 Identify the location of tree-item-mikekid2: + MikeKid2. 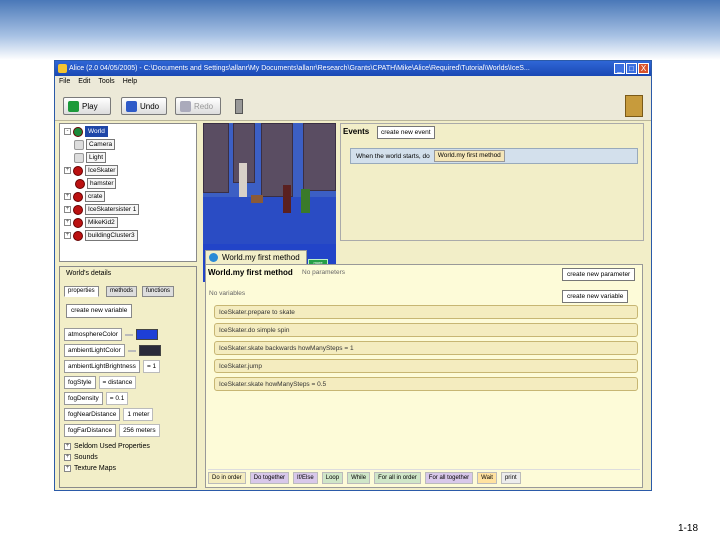
(91, 222).